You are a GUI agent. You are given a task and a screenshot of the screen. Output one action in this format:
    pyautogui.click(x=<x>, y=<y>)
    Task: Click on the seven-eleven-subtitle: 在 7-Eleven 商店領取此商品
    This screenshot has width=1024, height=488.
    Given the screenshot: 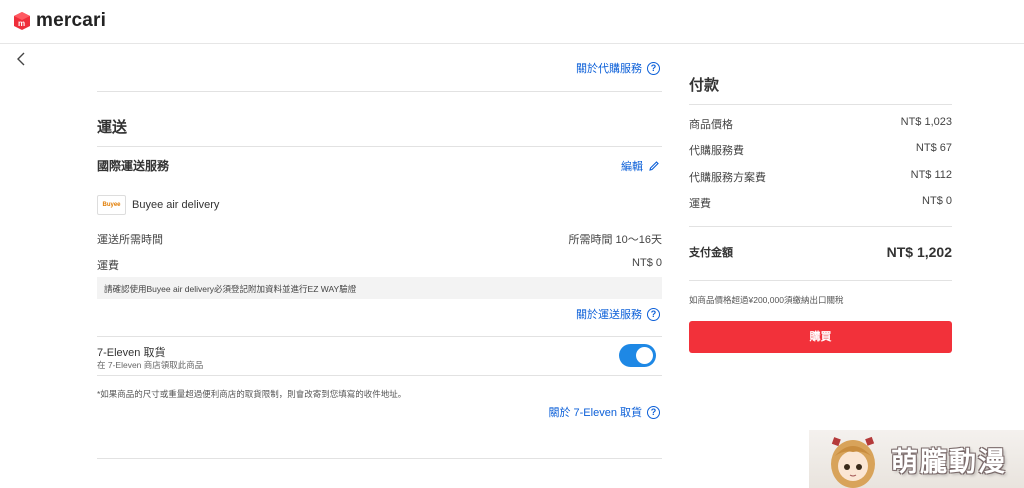 What is the action you would take?
    pyautogui.click(x=150, y=365)
    